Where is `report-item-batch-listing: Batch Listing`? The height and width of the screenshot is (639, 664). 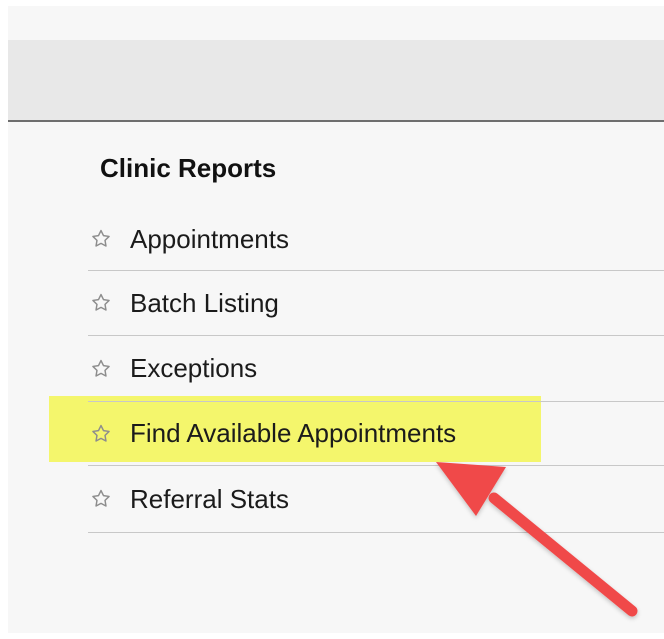 report-item-batch-listing: Batch Listing is located at coordinates (376, 303).